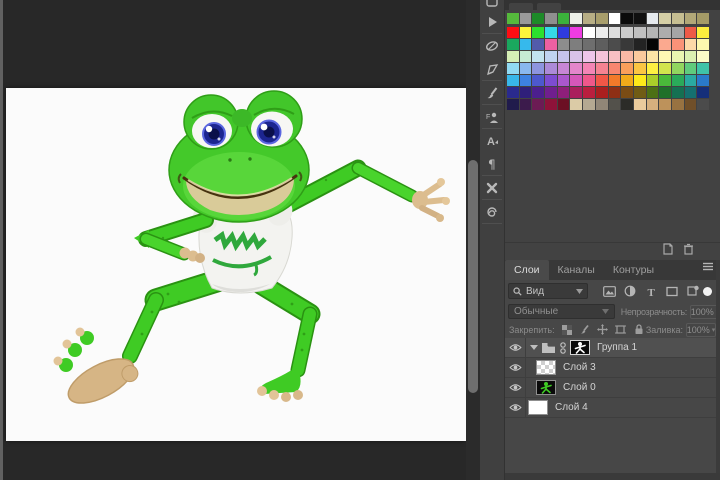 The height and width of the screenshot is (480, 720). I want to click on layer-name: Группа 1, so click(617, 347).